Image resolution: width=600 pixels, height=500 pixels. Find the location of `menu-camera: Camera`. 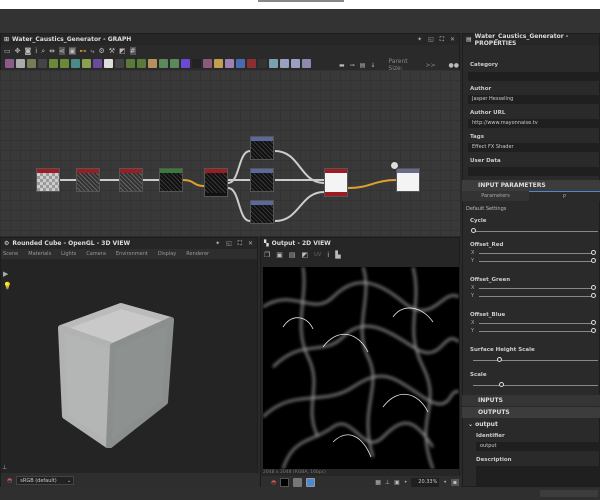

menu-camera: Camera is located at coordinates (96, 254).